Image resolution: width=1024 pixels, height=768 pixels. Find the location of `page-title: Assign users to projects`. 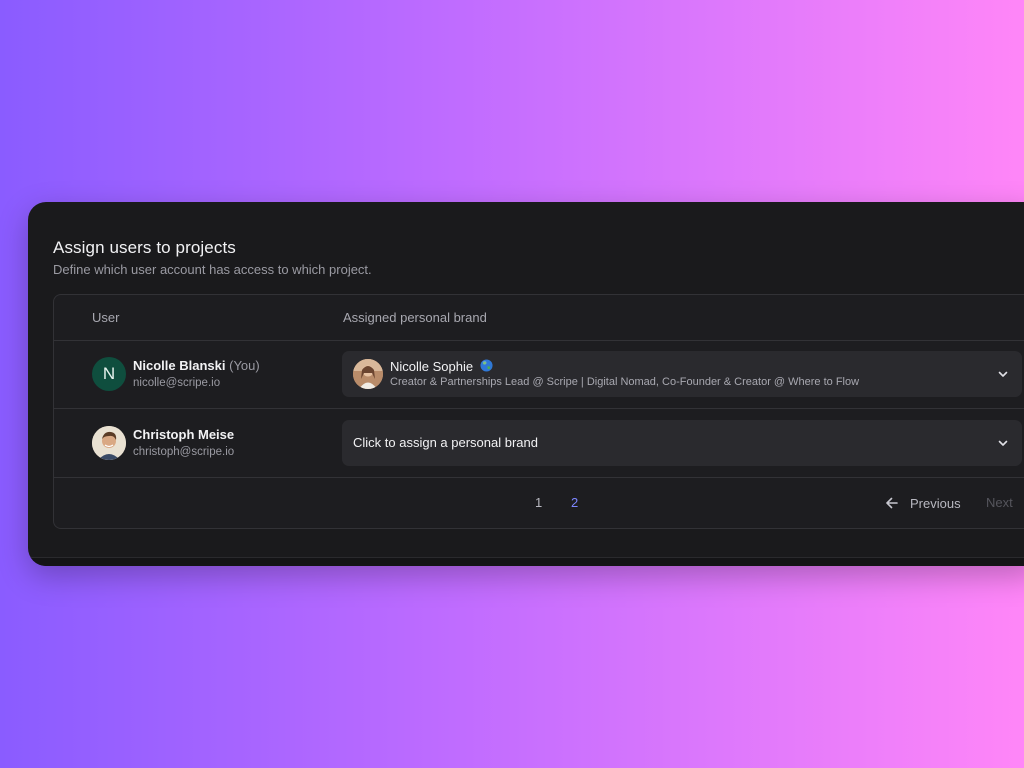

page-title: Assign users to projects is located at coordinates (144, 247).